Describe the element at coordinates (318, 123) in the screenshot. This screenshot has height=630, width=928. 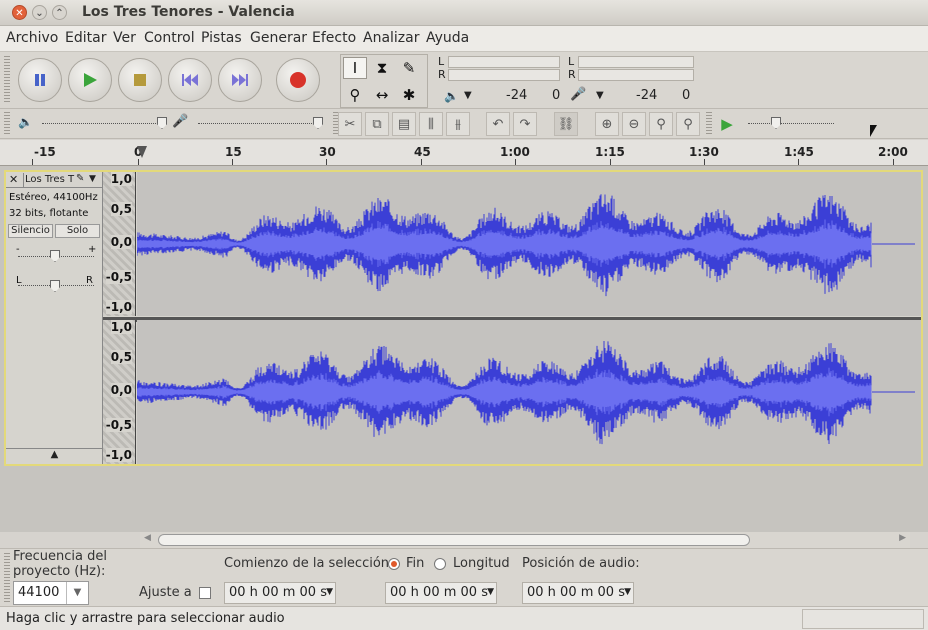
I see `input-volume-slider` at that location.